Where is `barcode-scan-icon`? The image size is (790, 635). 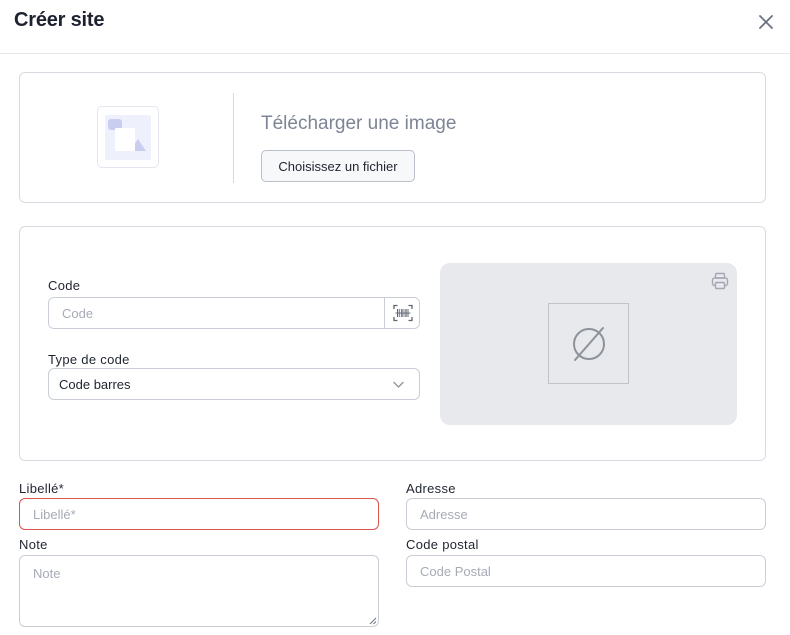 barcode-scan-icon is located at coordinates (402, 313).